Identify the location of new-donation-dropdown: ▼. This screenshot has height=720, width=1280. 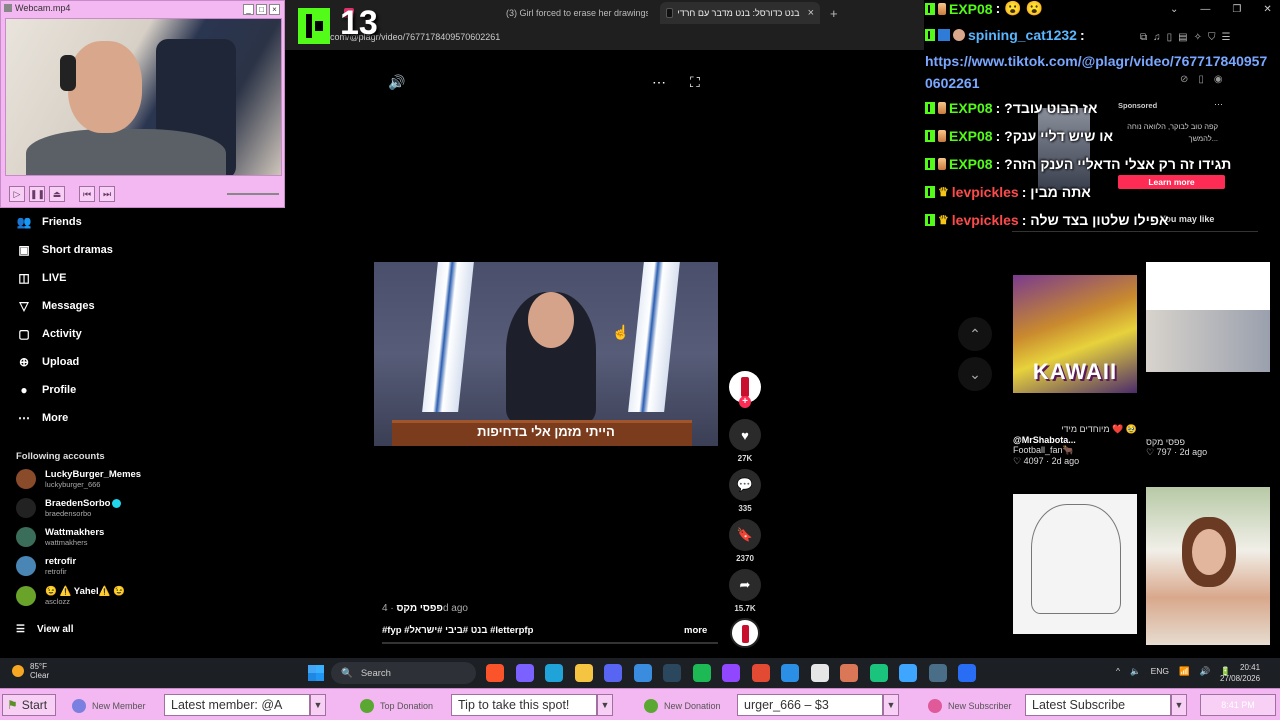
(891, 705).